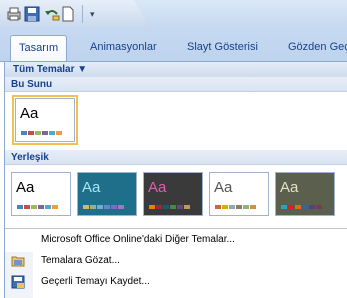 This screenshot has height=298, width=347. I want to click on folder-icon, so click(18, 261).